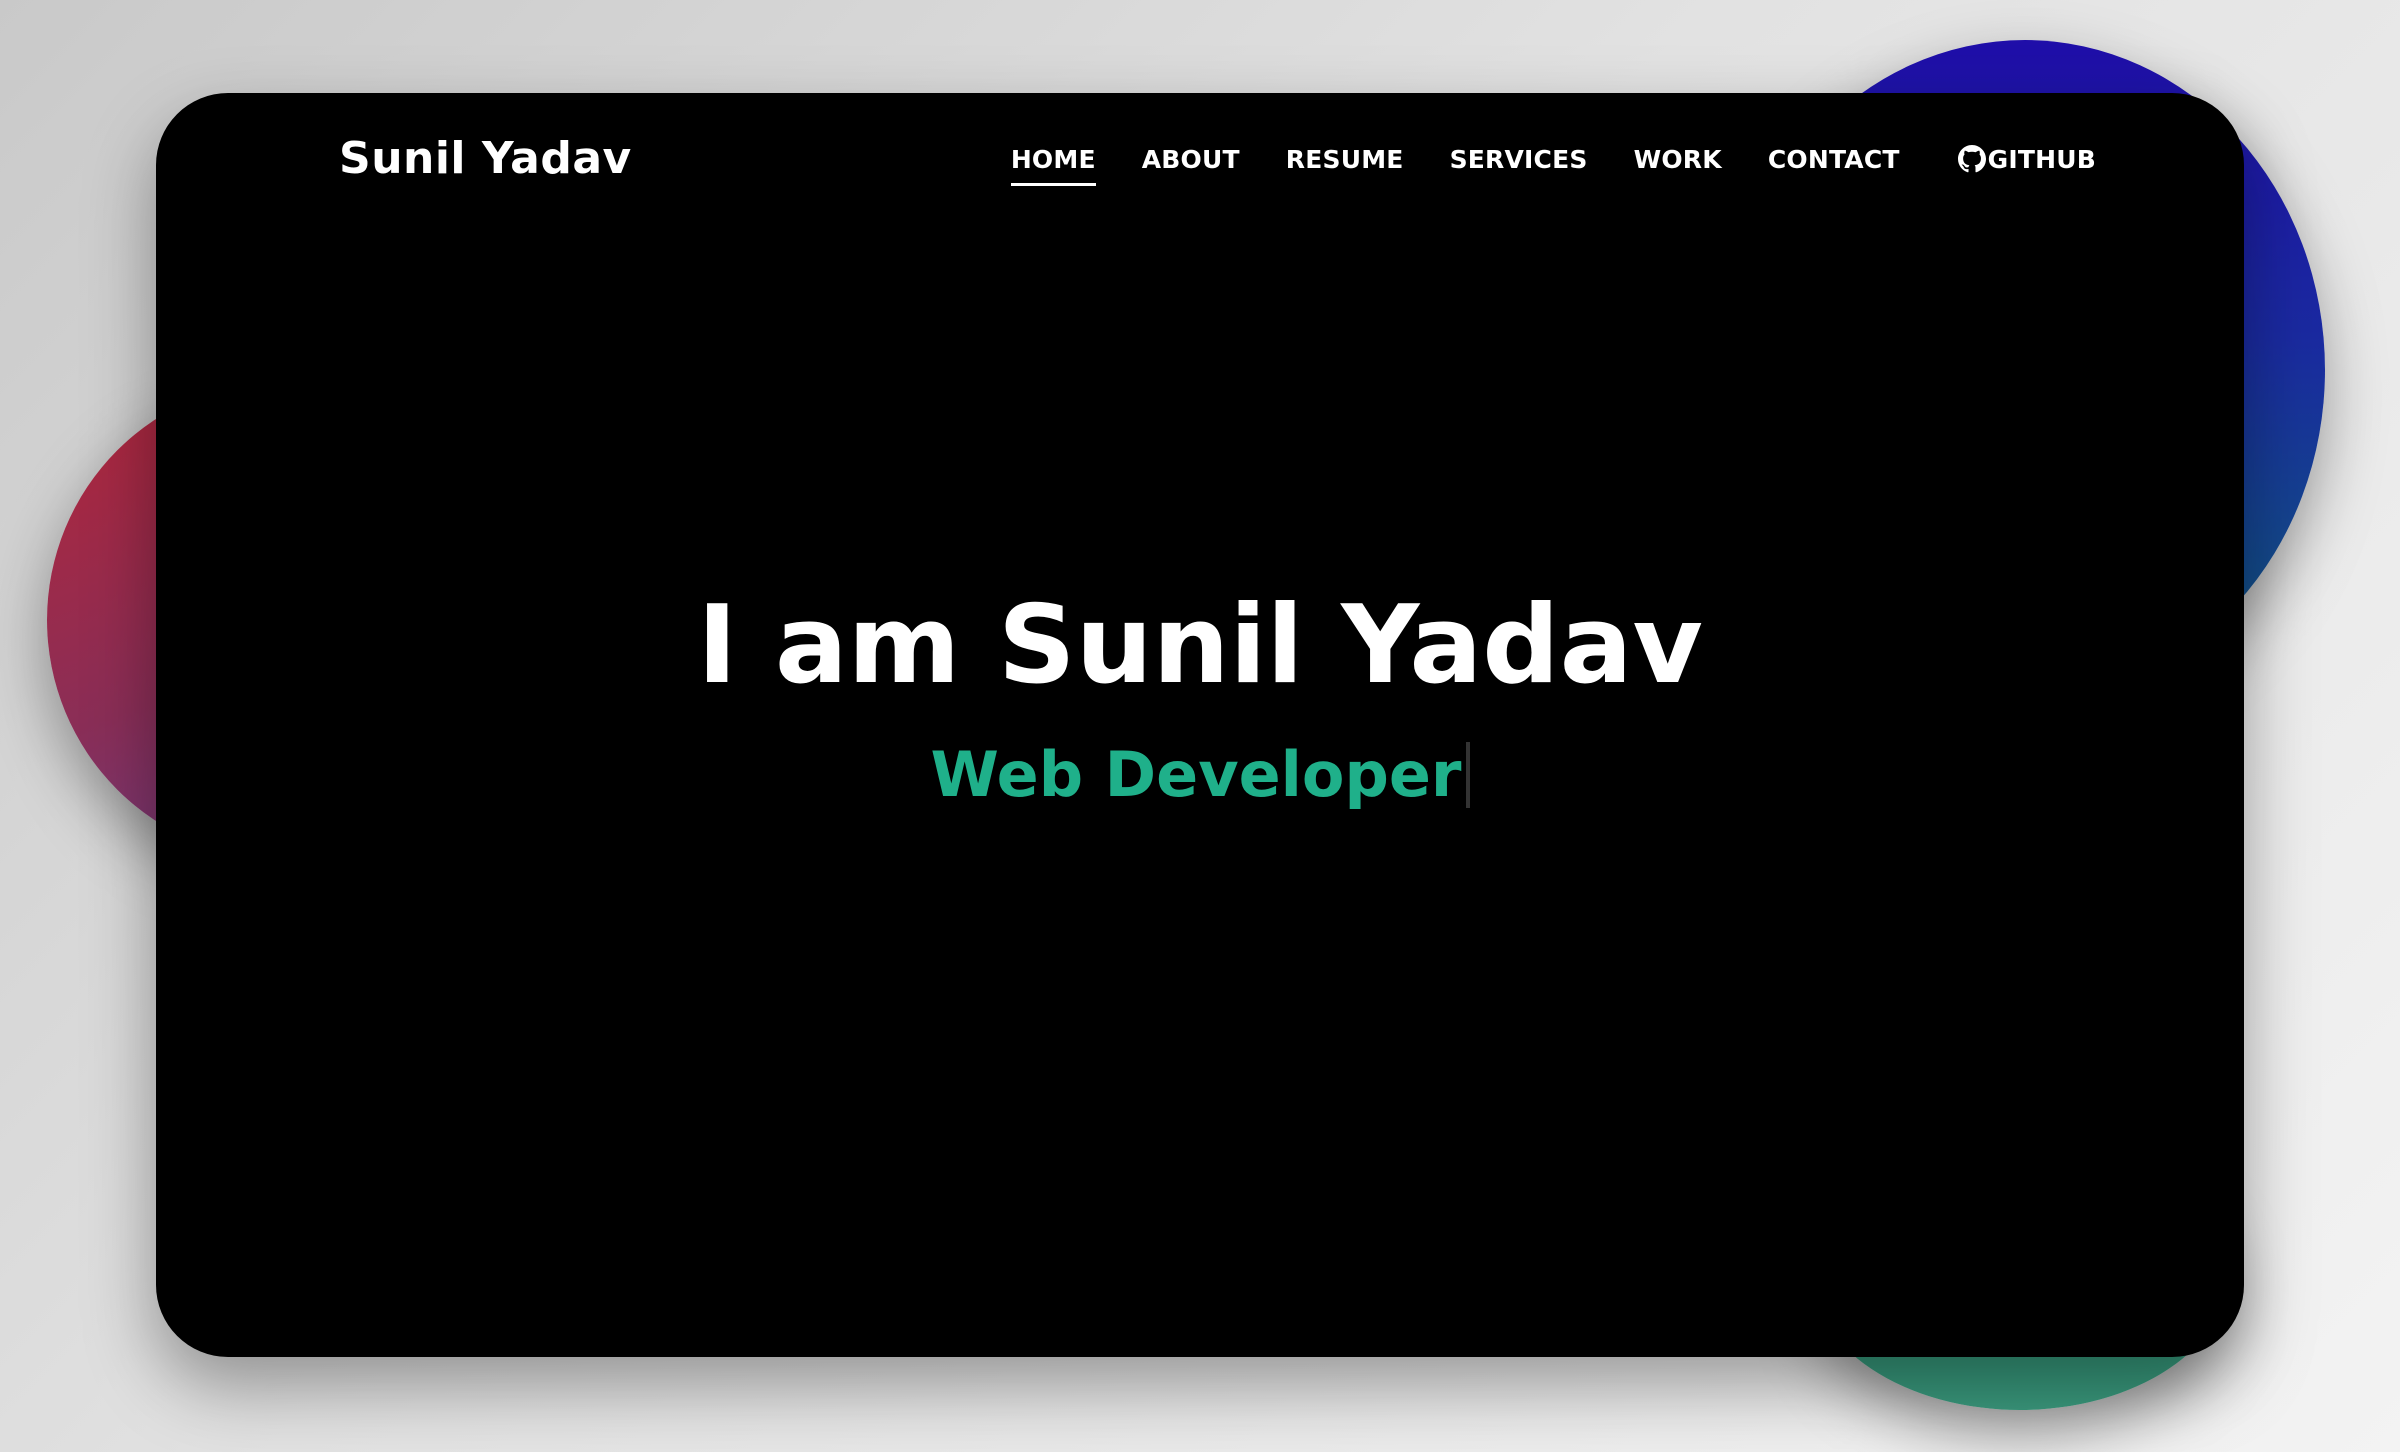  Describe the element at coordinates (1200, 645) in the screenshot. I see `hero-title: I am Sunil Yadav` at that location.